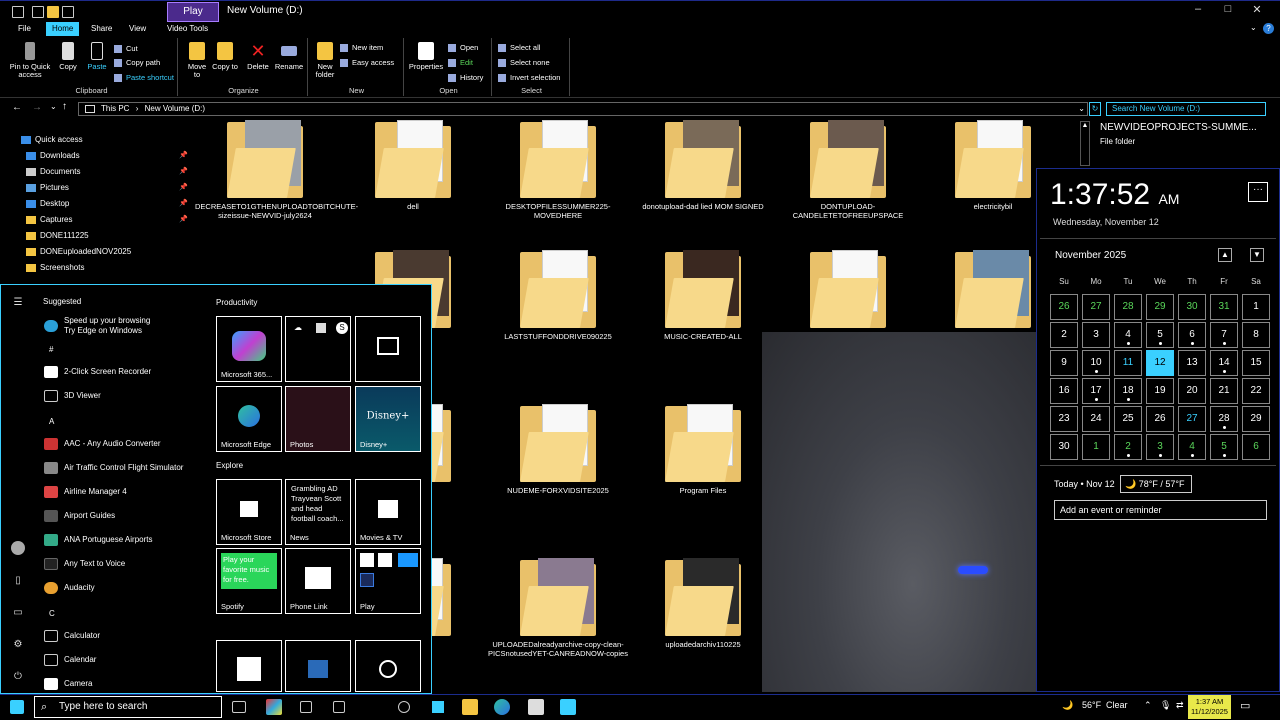 The image size is (1280, 720). What do you see at coordinates (848, 170) in the screenshot?
I see `folder-item: DONTUPLOAD-CANDELETETOFREEUPSPACE` at bounding box center [848, 170].